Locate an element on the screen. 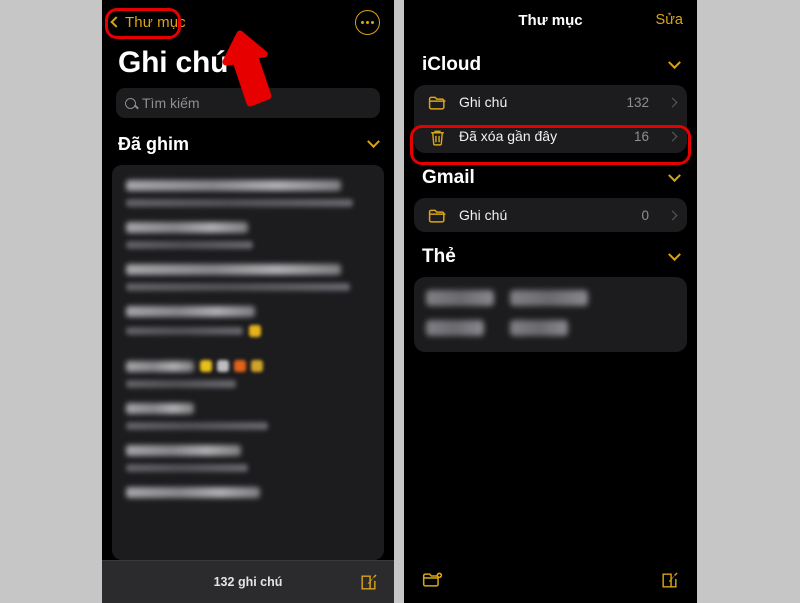 This screenshot has width=800, height=603. right-navbar: Thư mục Sửa is located at coordinates (550, 20).